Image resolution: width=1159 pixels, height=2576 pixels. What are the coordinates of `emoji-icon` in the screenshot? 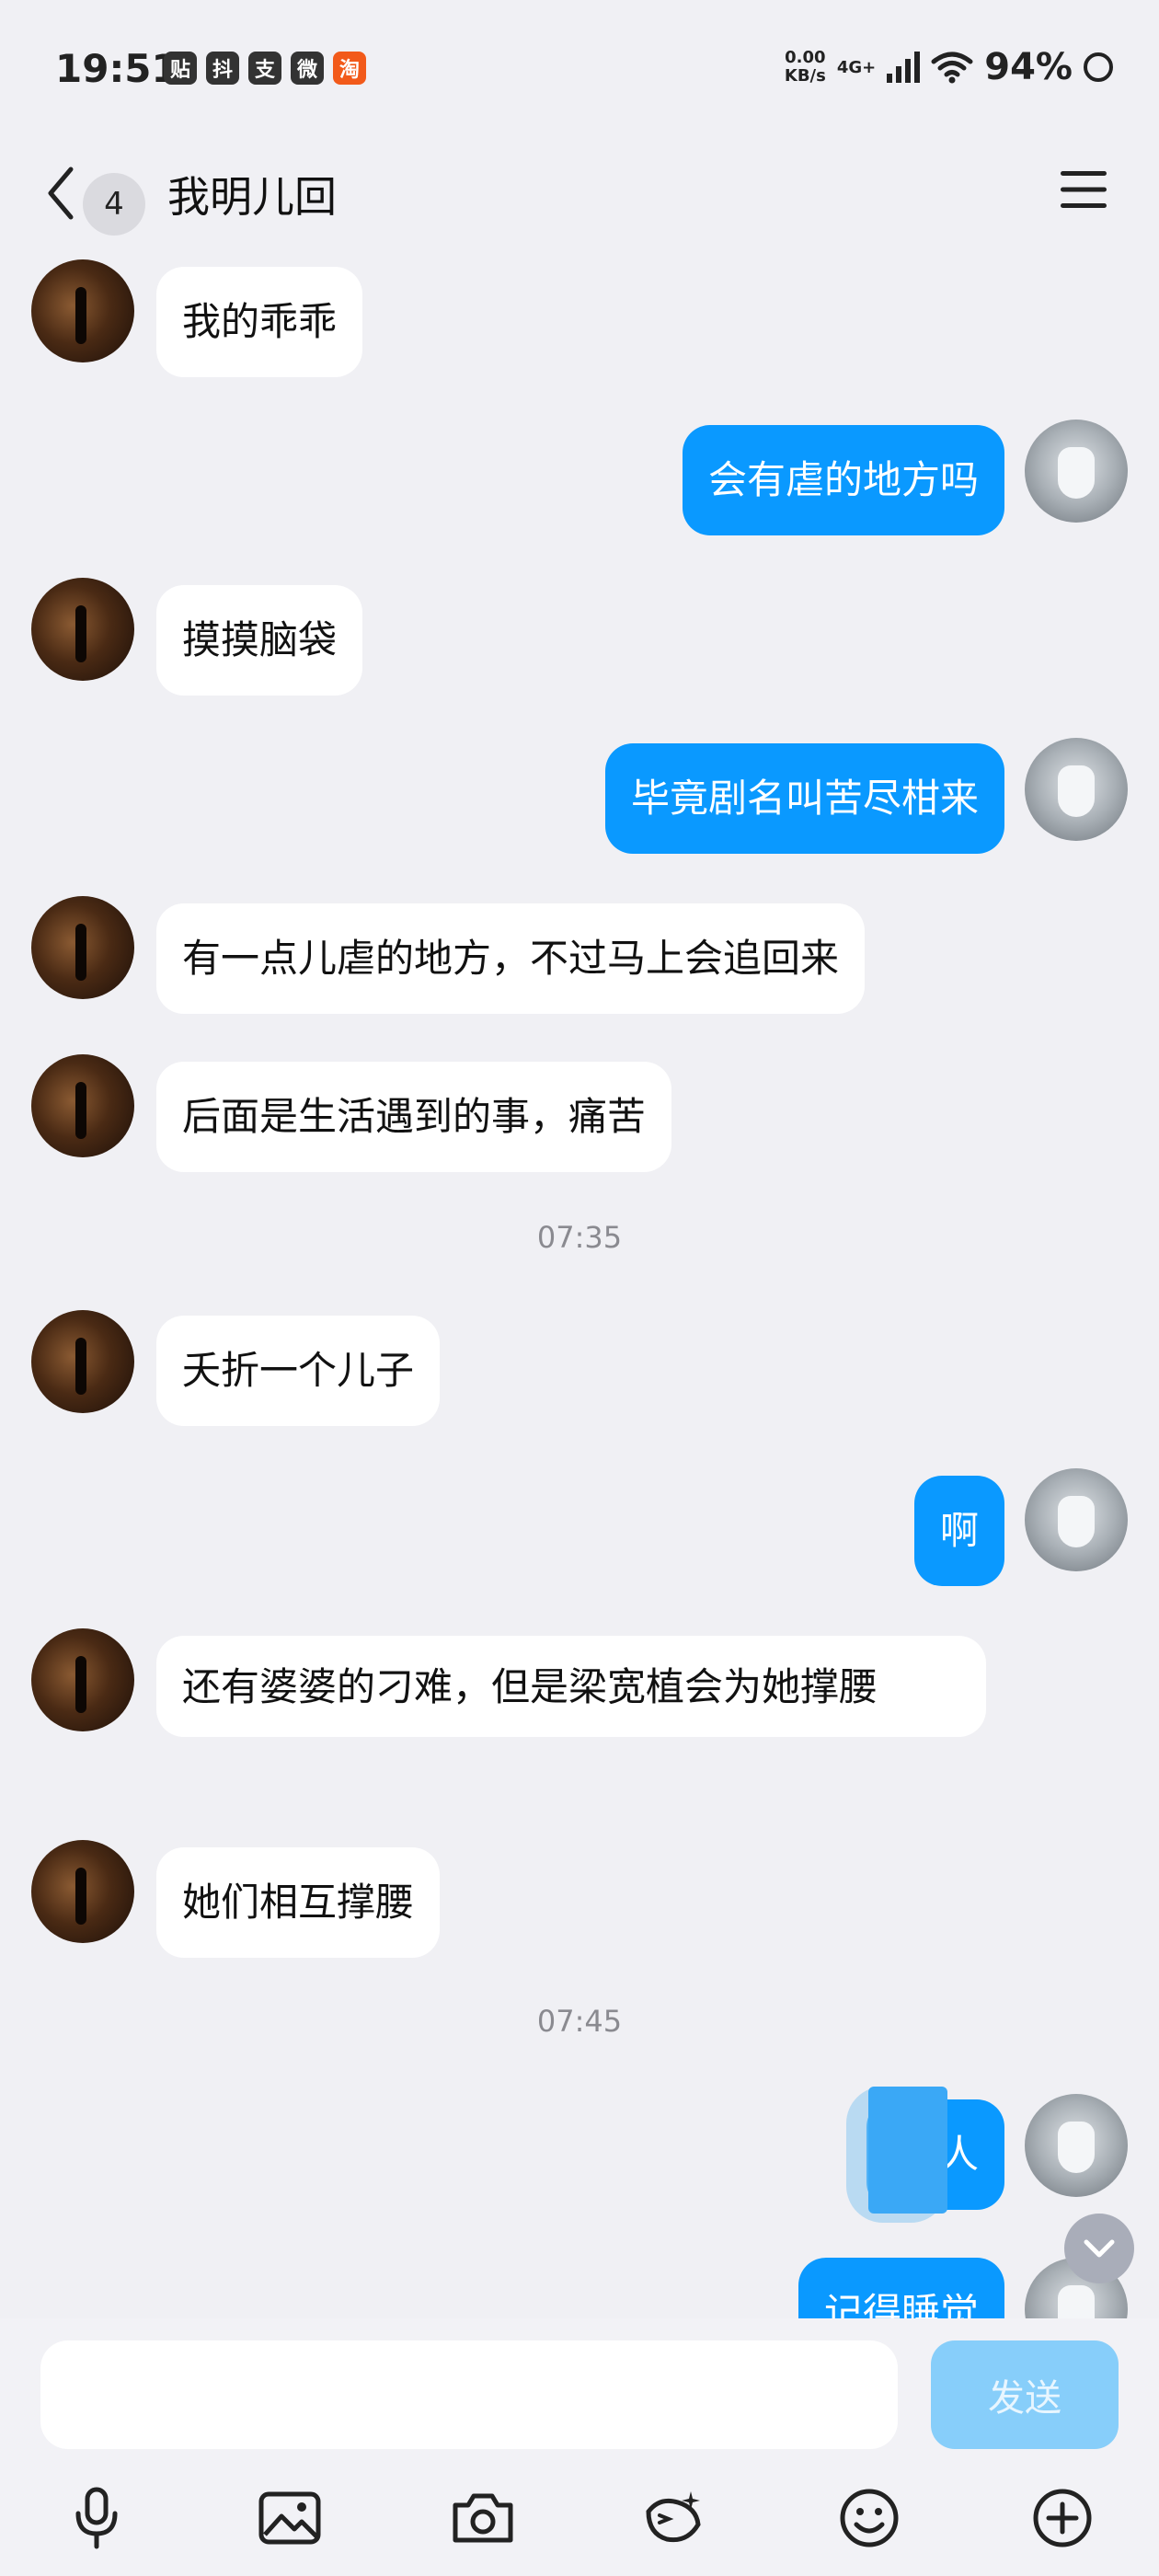 It's located at (869, 2518).